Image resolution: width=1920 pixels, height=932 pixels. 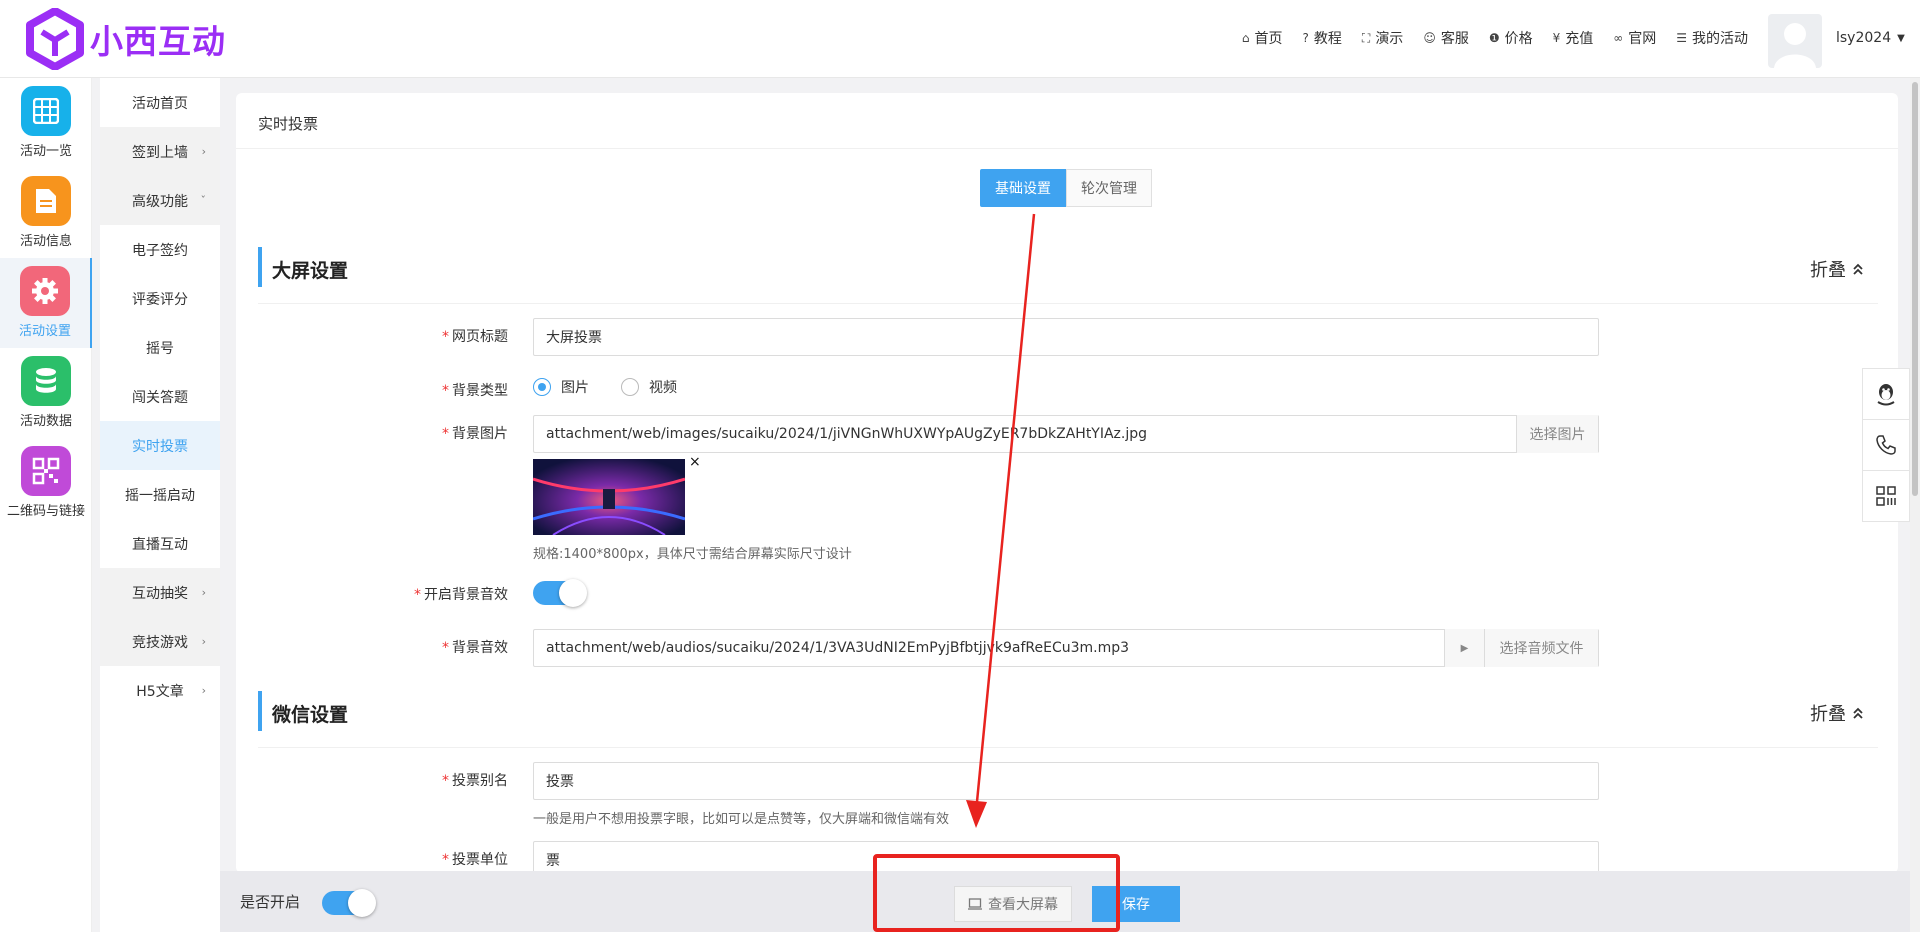 What do you see at coordinates (158, 41) in the screenshot?
I see `brand-name: 小西互动` at bounding box center [158, 41].